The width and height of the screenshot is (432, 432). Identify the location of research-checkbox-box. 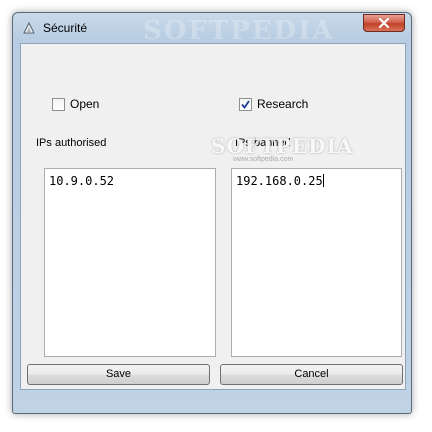
(245, 104).